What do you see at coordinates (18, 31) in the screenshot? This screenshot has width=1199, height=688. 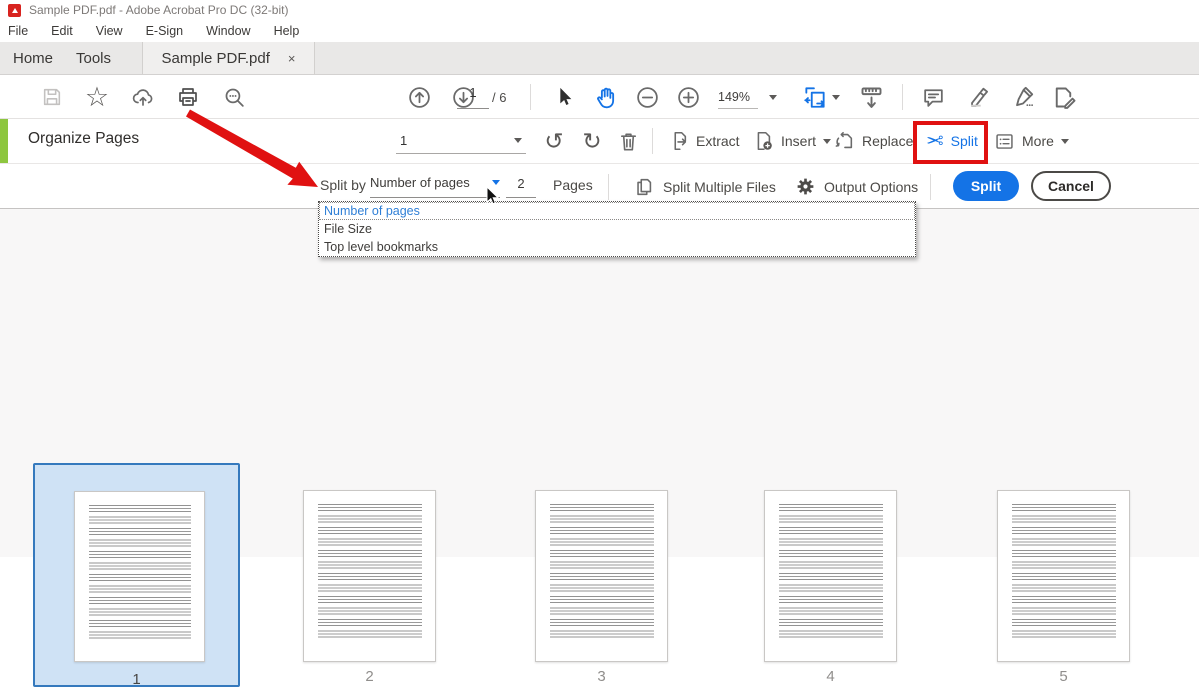 I see `menu-file: File` at bounding box center [18, 31].